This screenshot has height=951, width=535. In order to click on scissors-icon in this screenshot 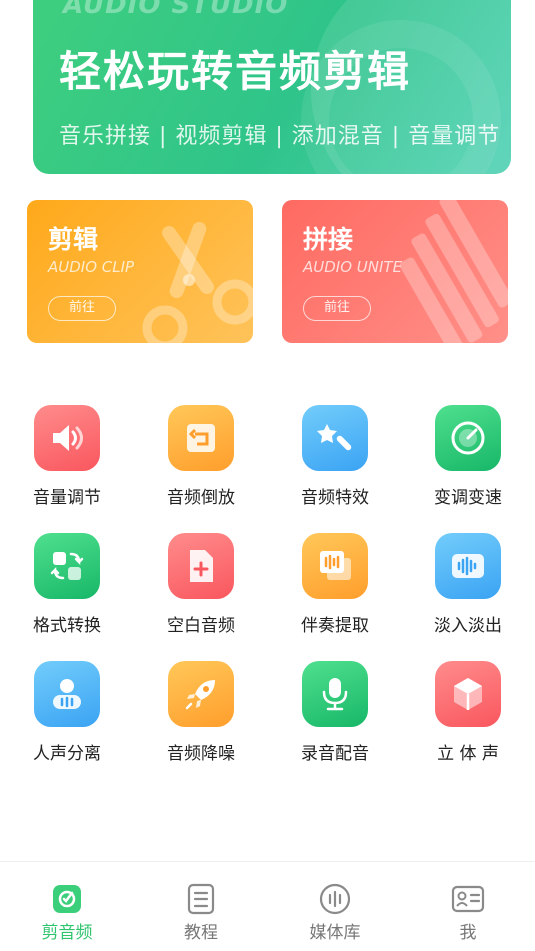, I will do `click(197, 282)`.